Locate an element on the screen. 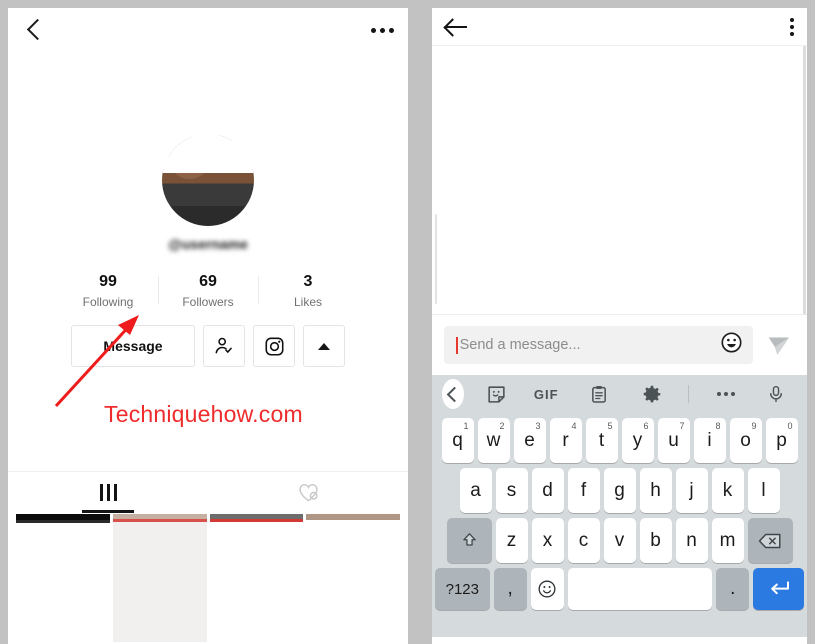 The width and height of the screenshot is (815, 644). tab-videos-grid is located at coordinates (108, 492).